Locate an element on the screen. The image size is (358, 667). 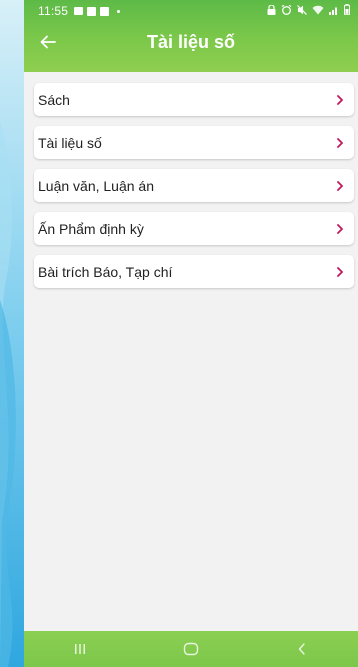
page-title: Tài liệu số is located at coordinates (191, 41).